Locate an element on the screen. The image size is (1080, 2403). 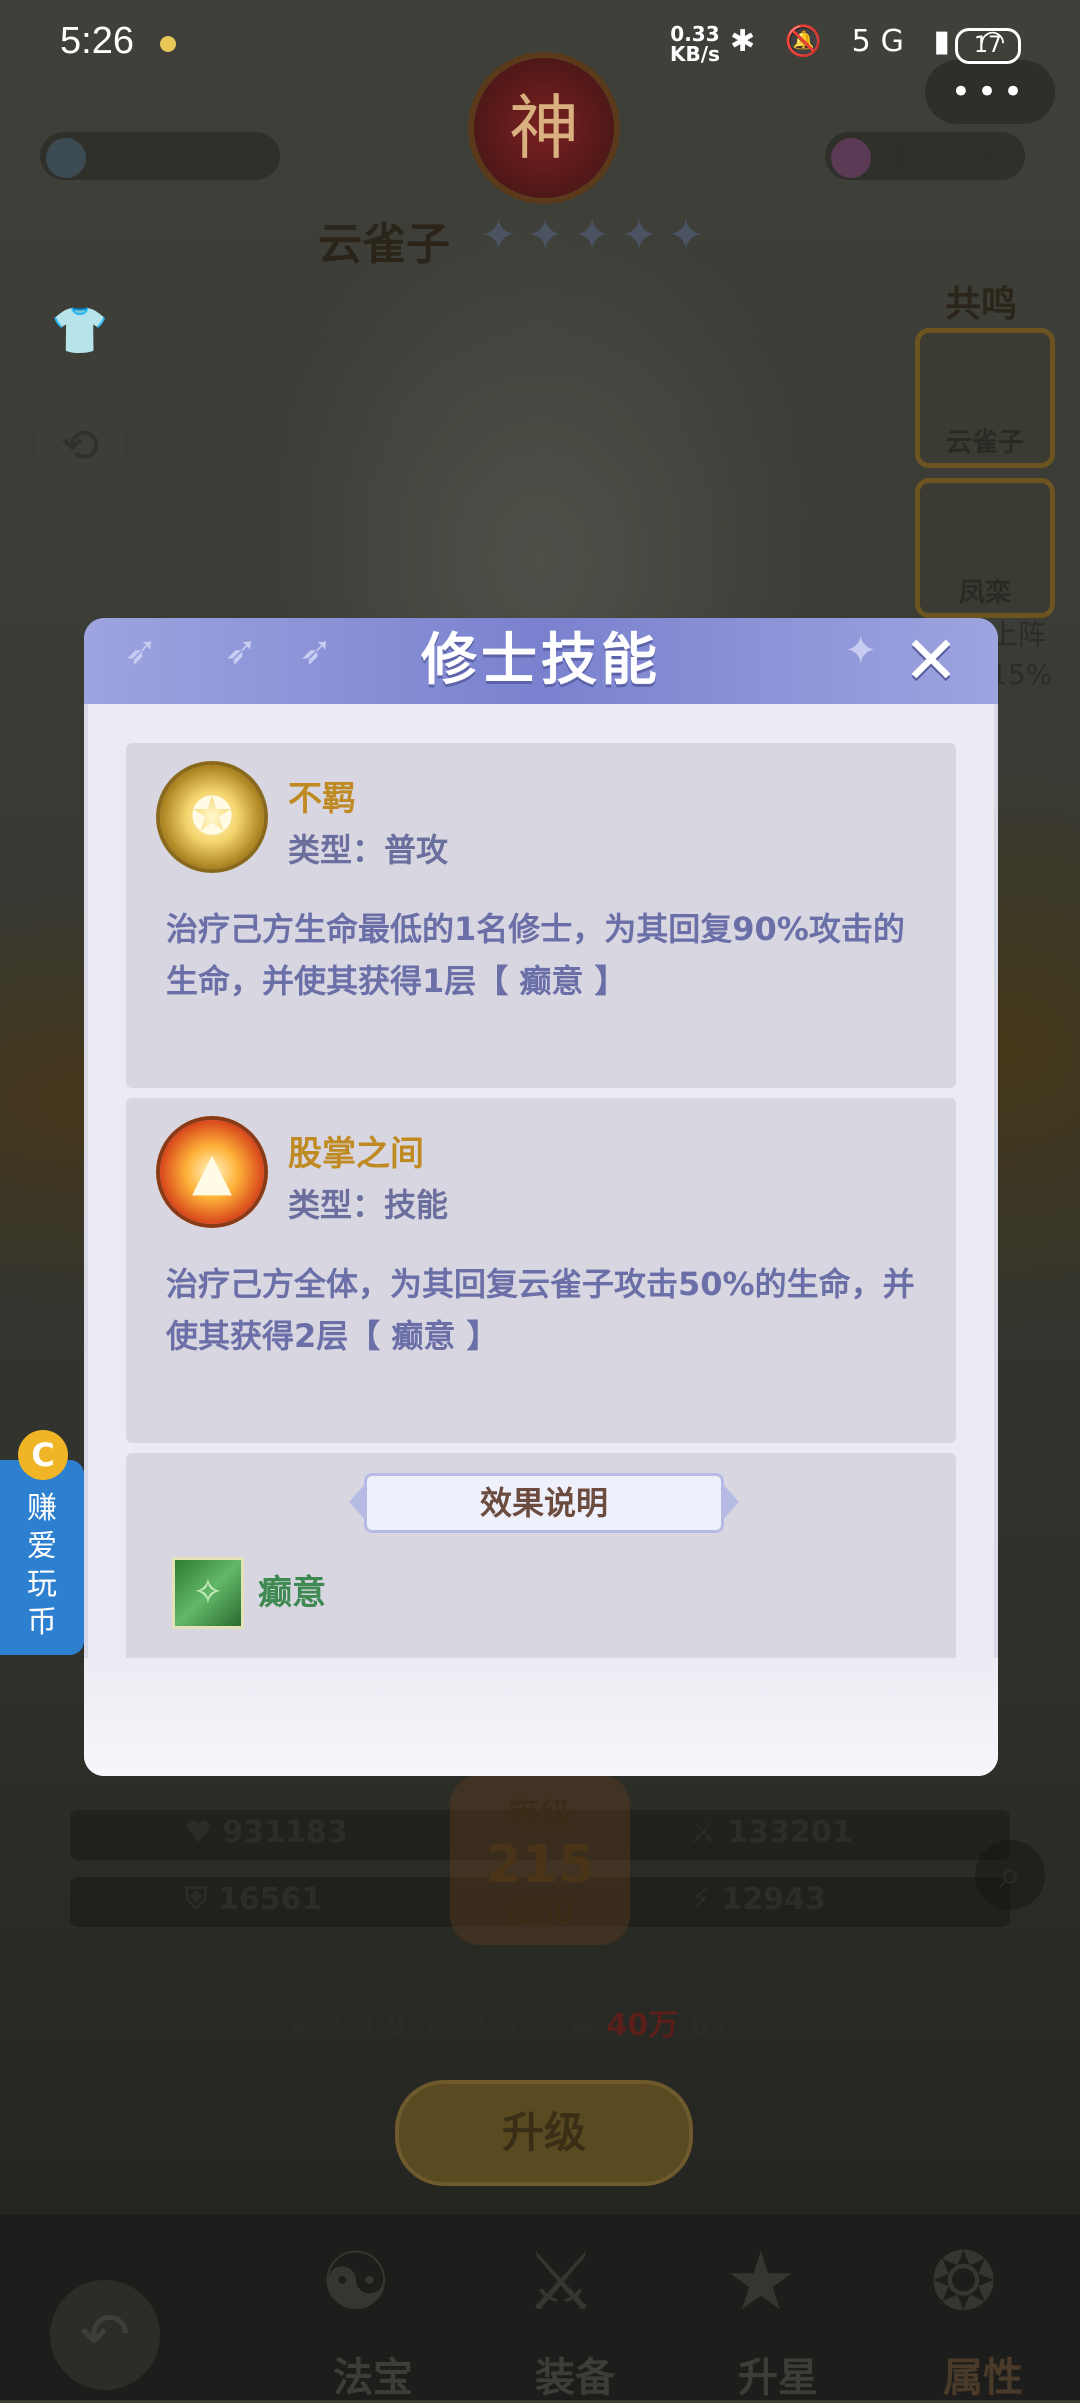
defense-stat: ⛨ 16561 is located at coordinates (254, 1899).